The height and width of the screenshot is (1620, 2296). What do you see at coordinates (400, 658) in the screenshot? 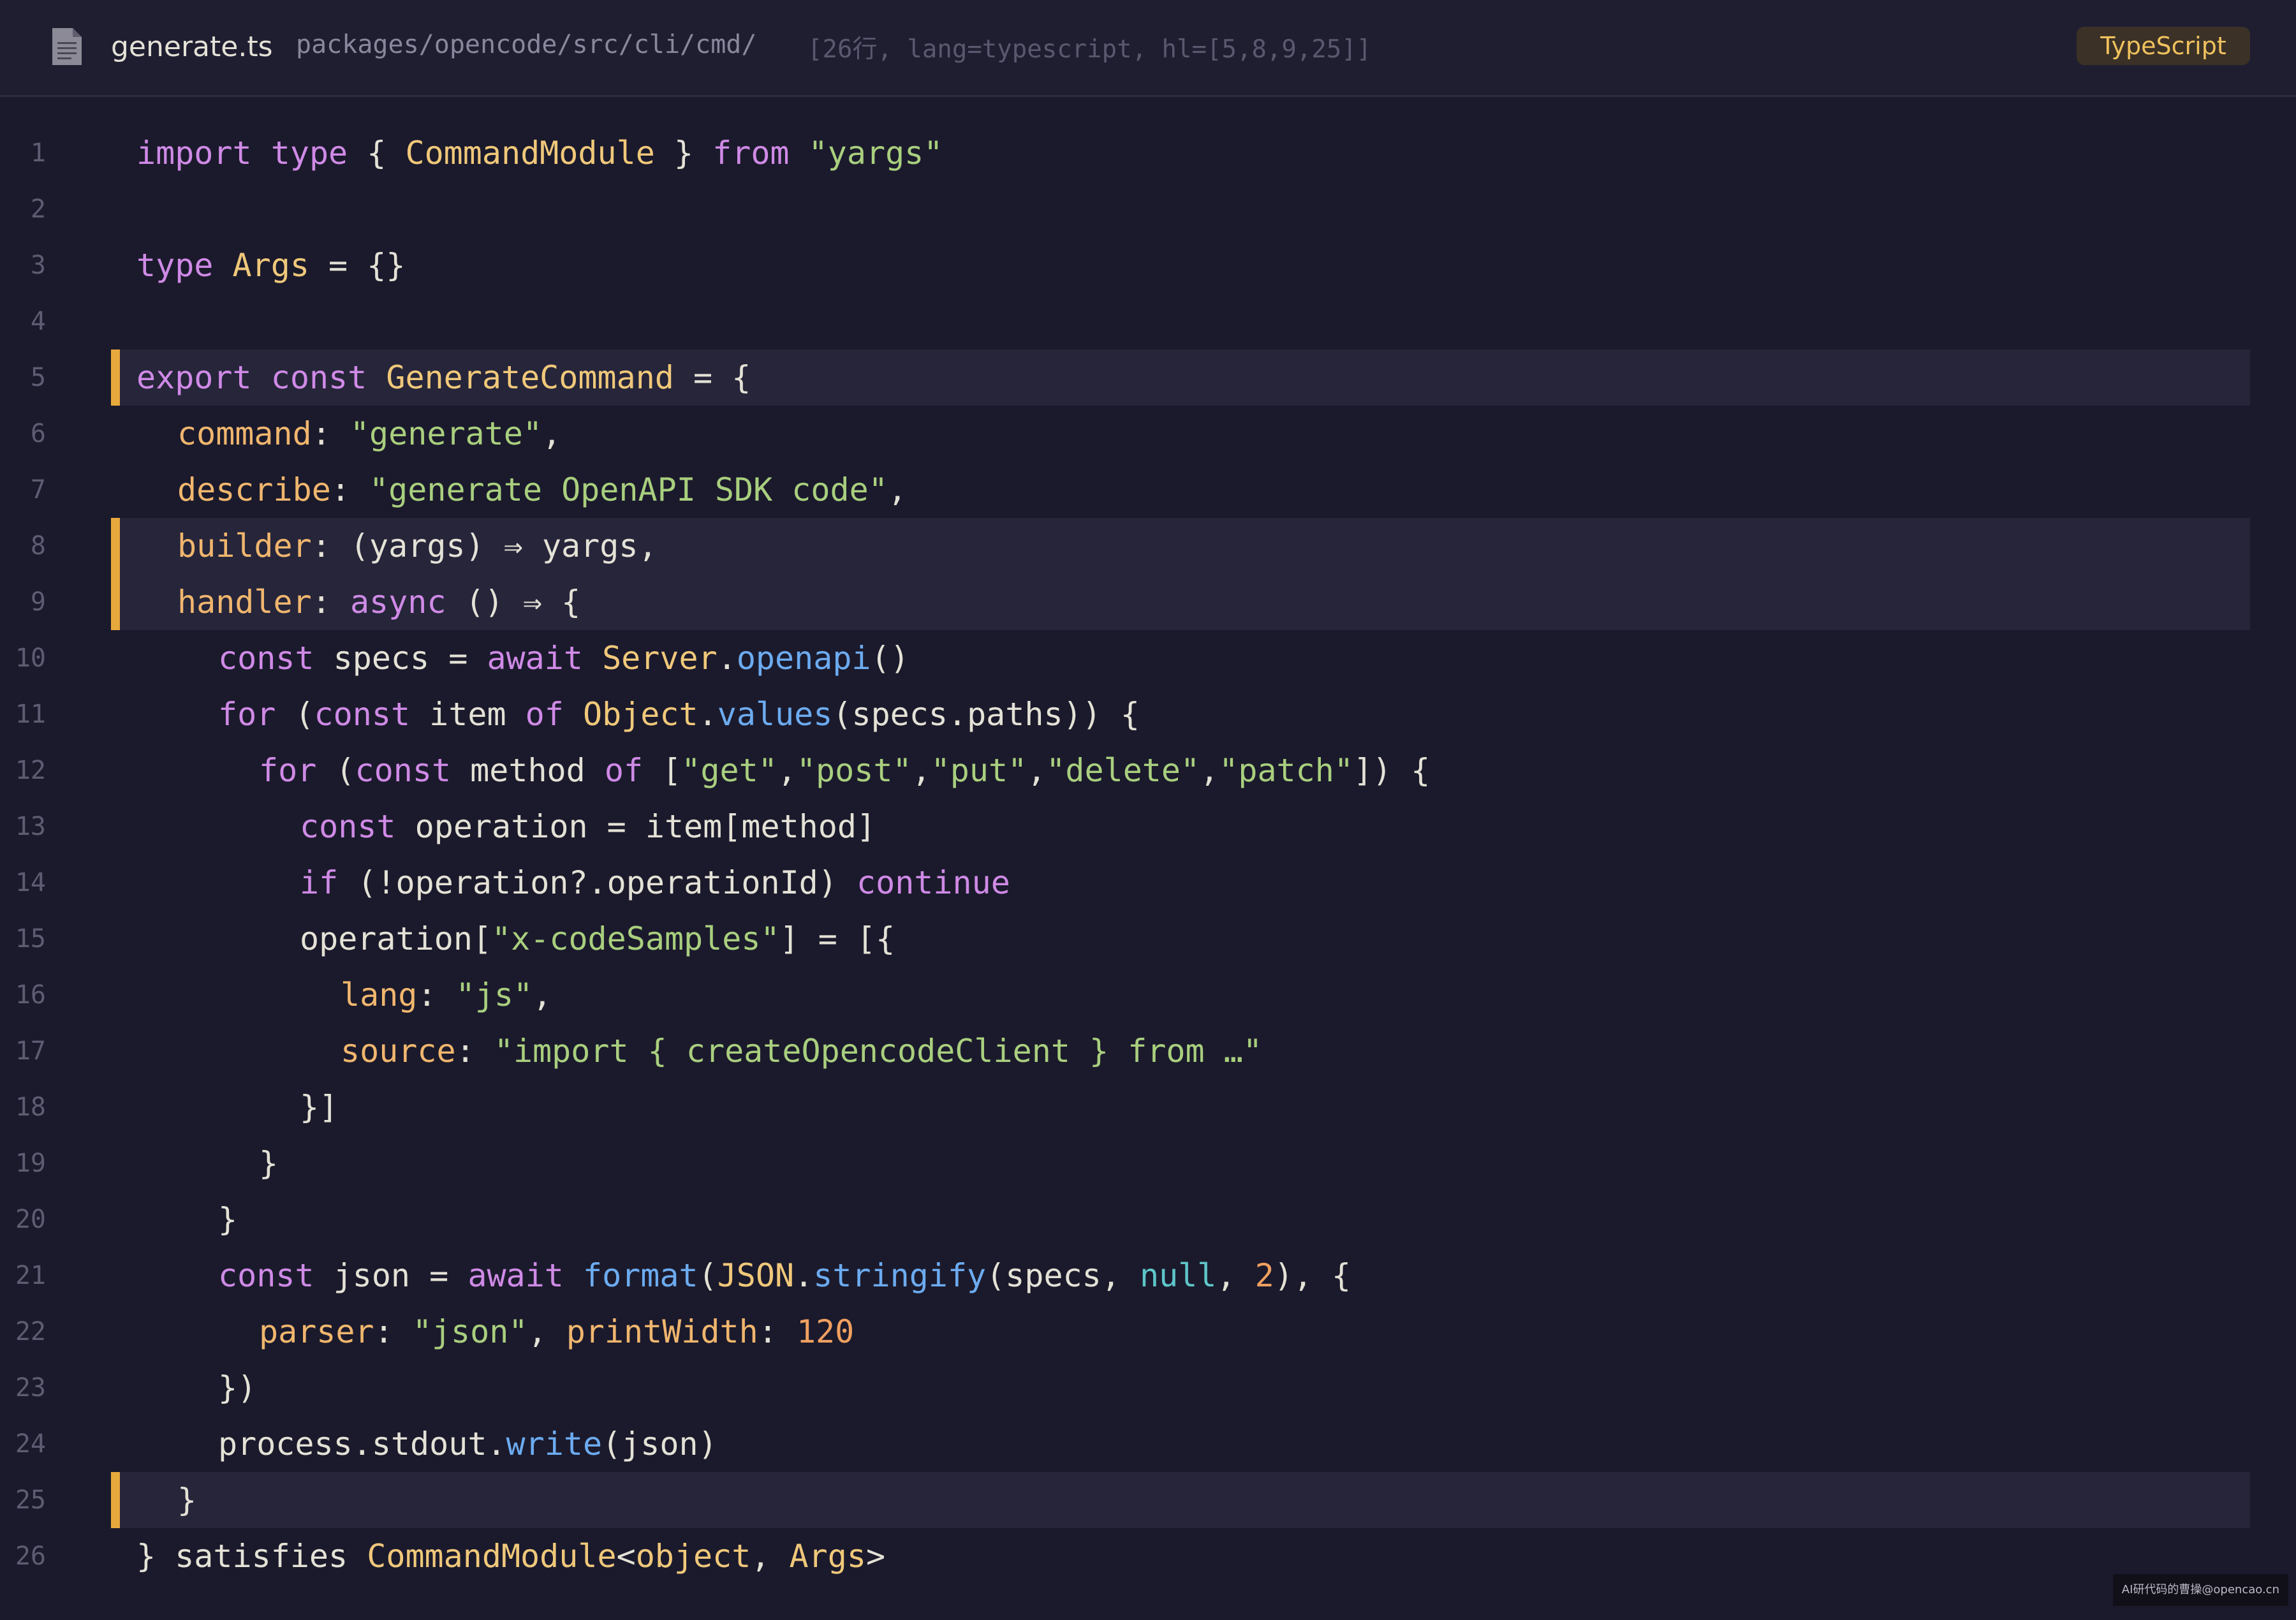
I see `code-token: specs =` at bounding box center [400, 658].